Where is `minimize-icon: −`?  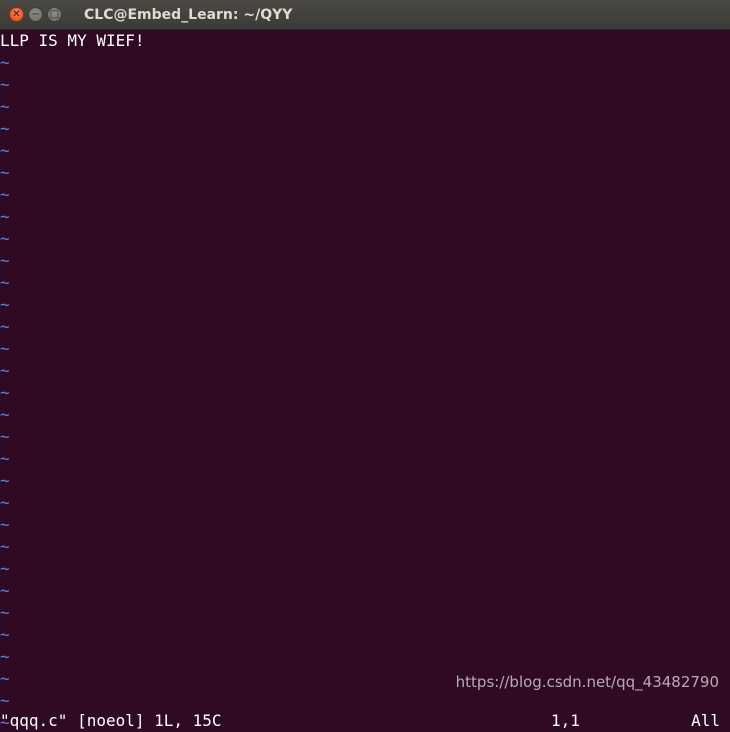
minimize-icon: − is located at coordinates (35, 14).